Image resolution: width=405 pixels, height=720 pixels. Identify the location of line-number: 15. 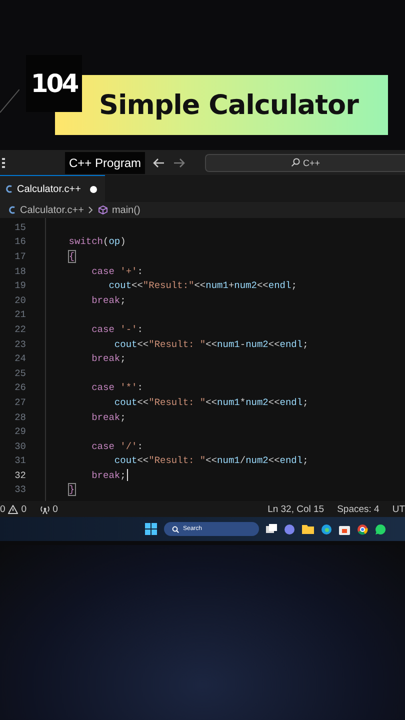
(20, 227).